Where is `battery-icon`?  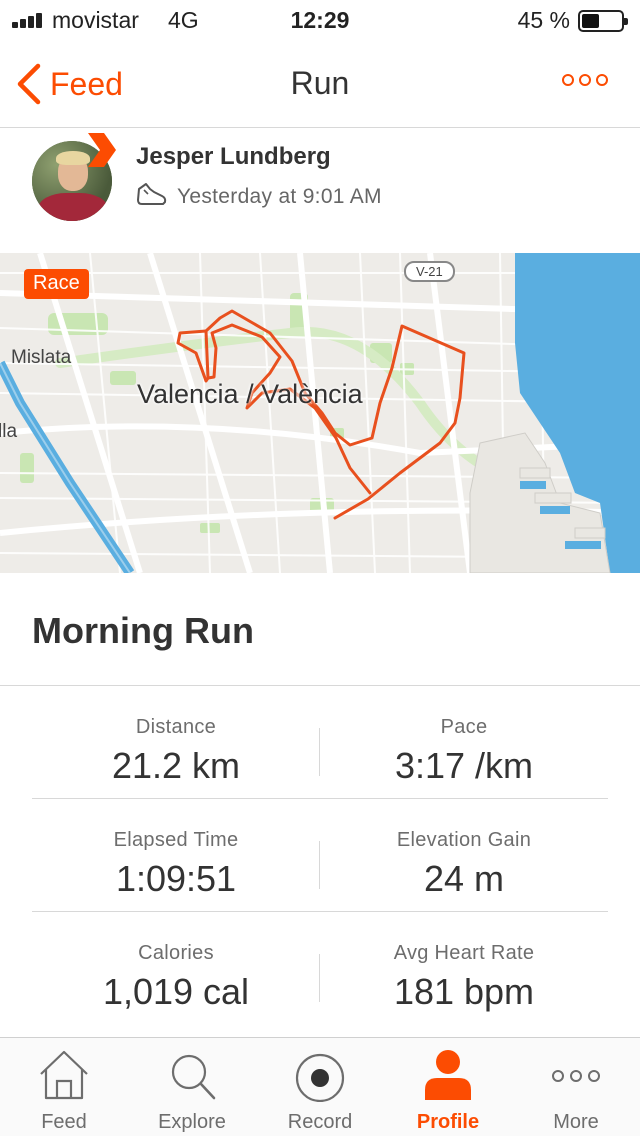 battery-icon is located at coordinates (603, 21).